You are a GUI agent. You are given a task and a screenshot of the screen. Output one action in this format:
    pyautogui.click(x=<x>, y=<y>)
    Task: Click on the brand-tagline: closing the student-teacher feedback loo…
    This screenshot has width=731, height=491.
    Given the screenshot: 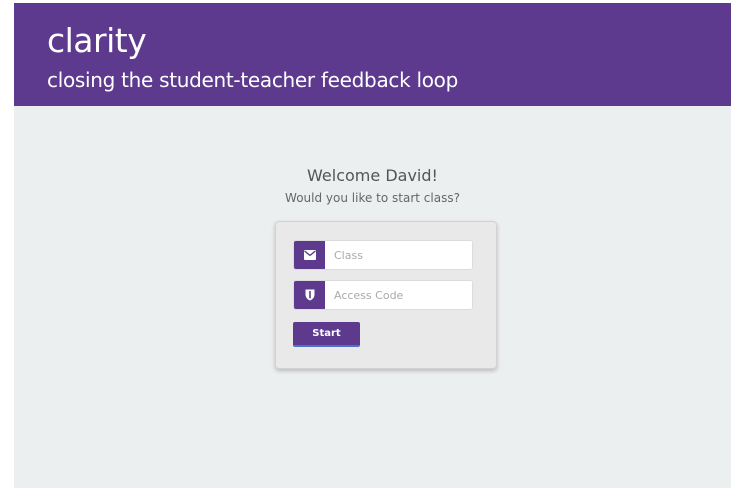 What is the action you would take?
    pyautogui.click(x=252, y=80)
    